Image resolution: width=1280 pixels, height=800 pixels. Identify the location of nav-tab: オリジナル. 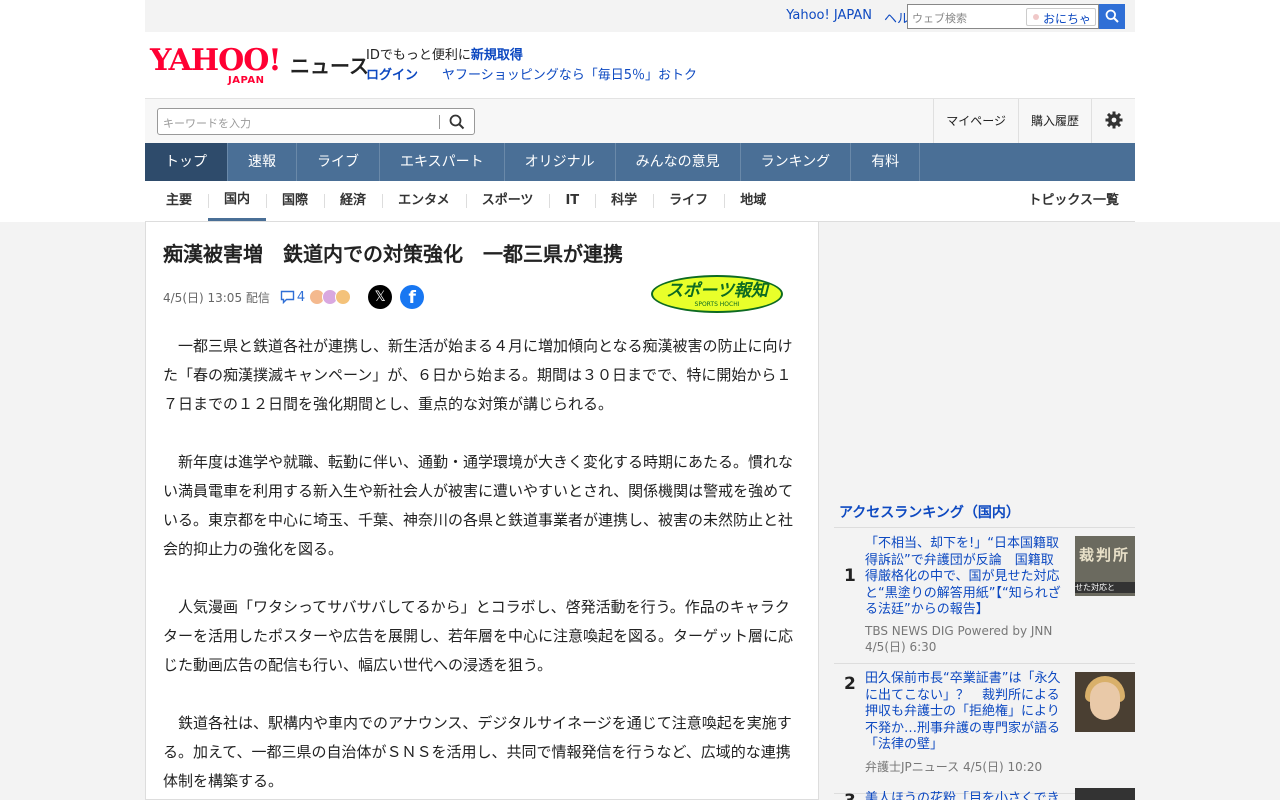
(560, 162).